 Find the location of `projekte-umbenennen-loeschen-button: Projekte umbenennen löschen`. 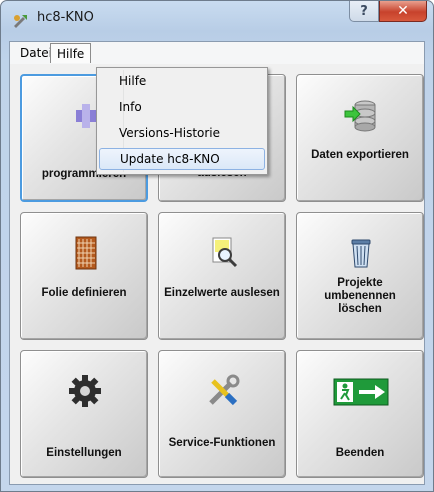

projekte-umbenennen-loeschen-button: Projekte umbenennen löschen is located at coordinates (360, 276).